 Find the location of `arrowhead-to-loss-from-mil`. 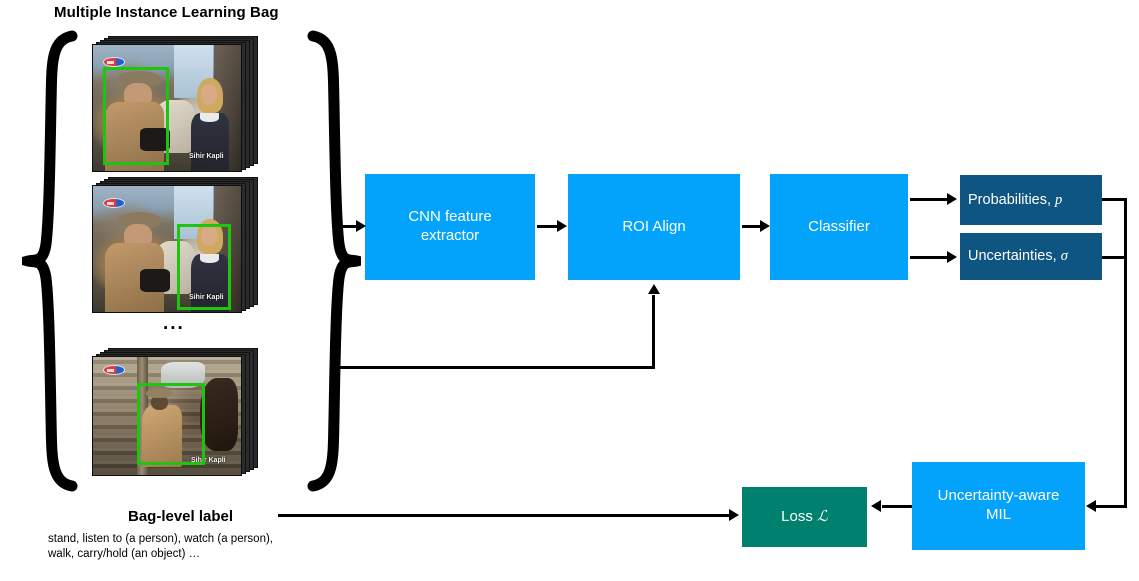

arrowhead-to-loss-from-mil is located at coordinates (876, 506).